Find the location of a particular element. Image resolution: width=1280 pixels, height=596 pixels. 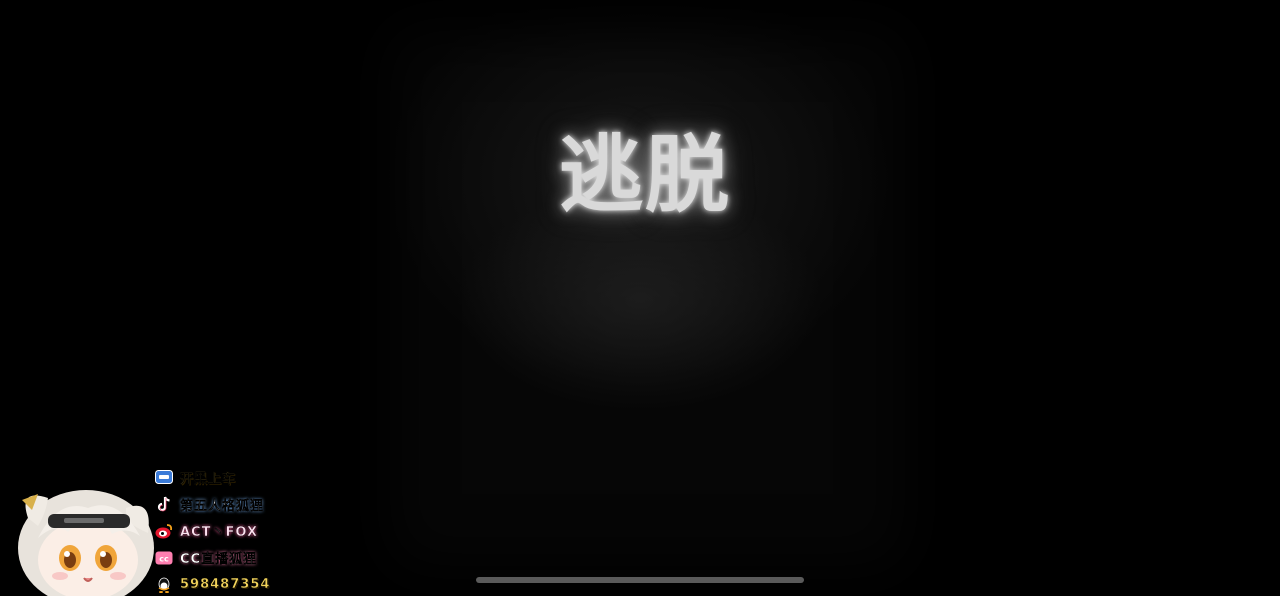

overlay-team-text: 开黑上车 is located at coordinates (208, 479).